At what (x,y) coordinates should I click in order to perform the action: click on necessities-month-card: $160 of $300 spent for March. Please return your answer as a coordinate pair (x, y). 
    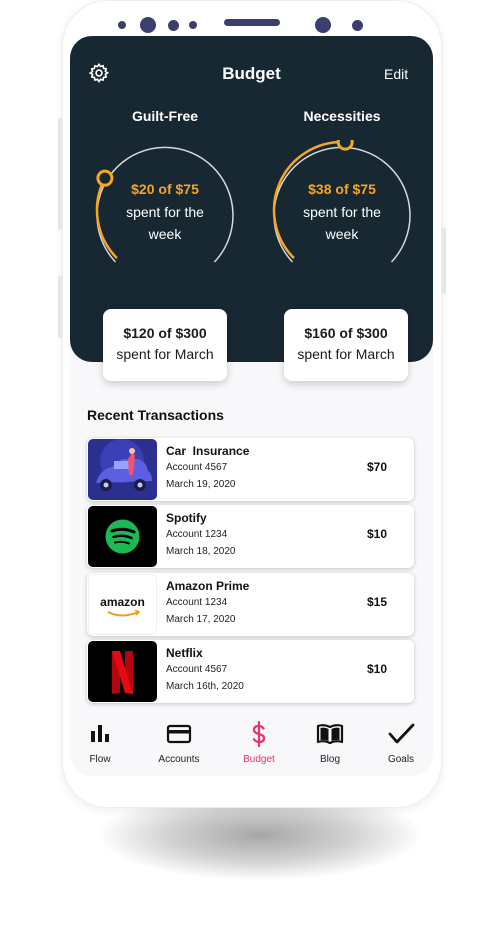
    Looking at the image, I should click on (346, 345).